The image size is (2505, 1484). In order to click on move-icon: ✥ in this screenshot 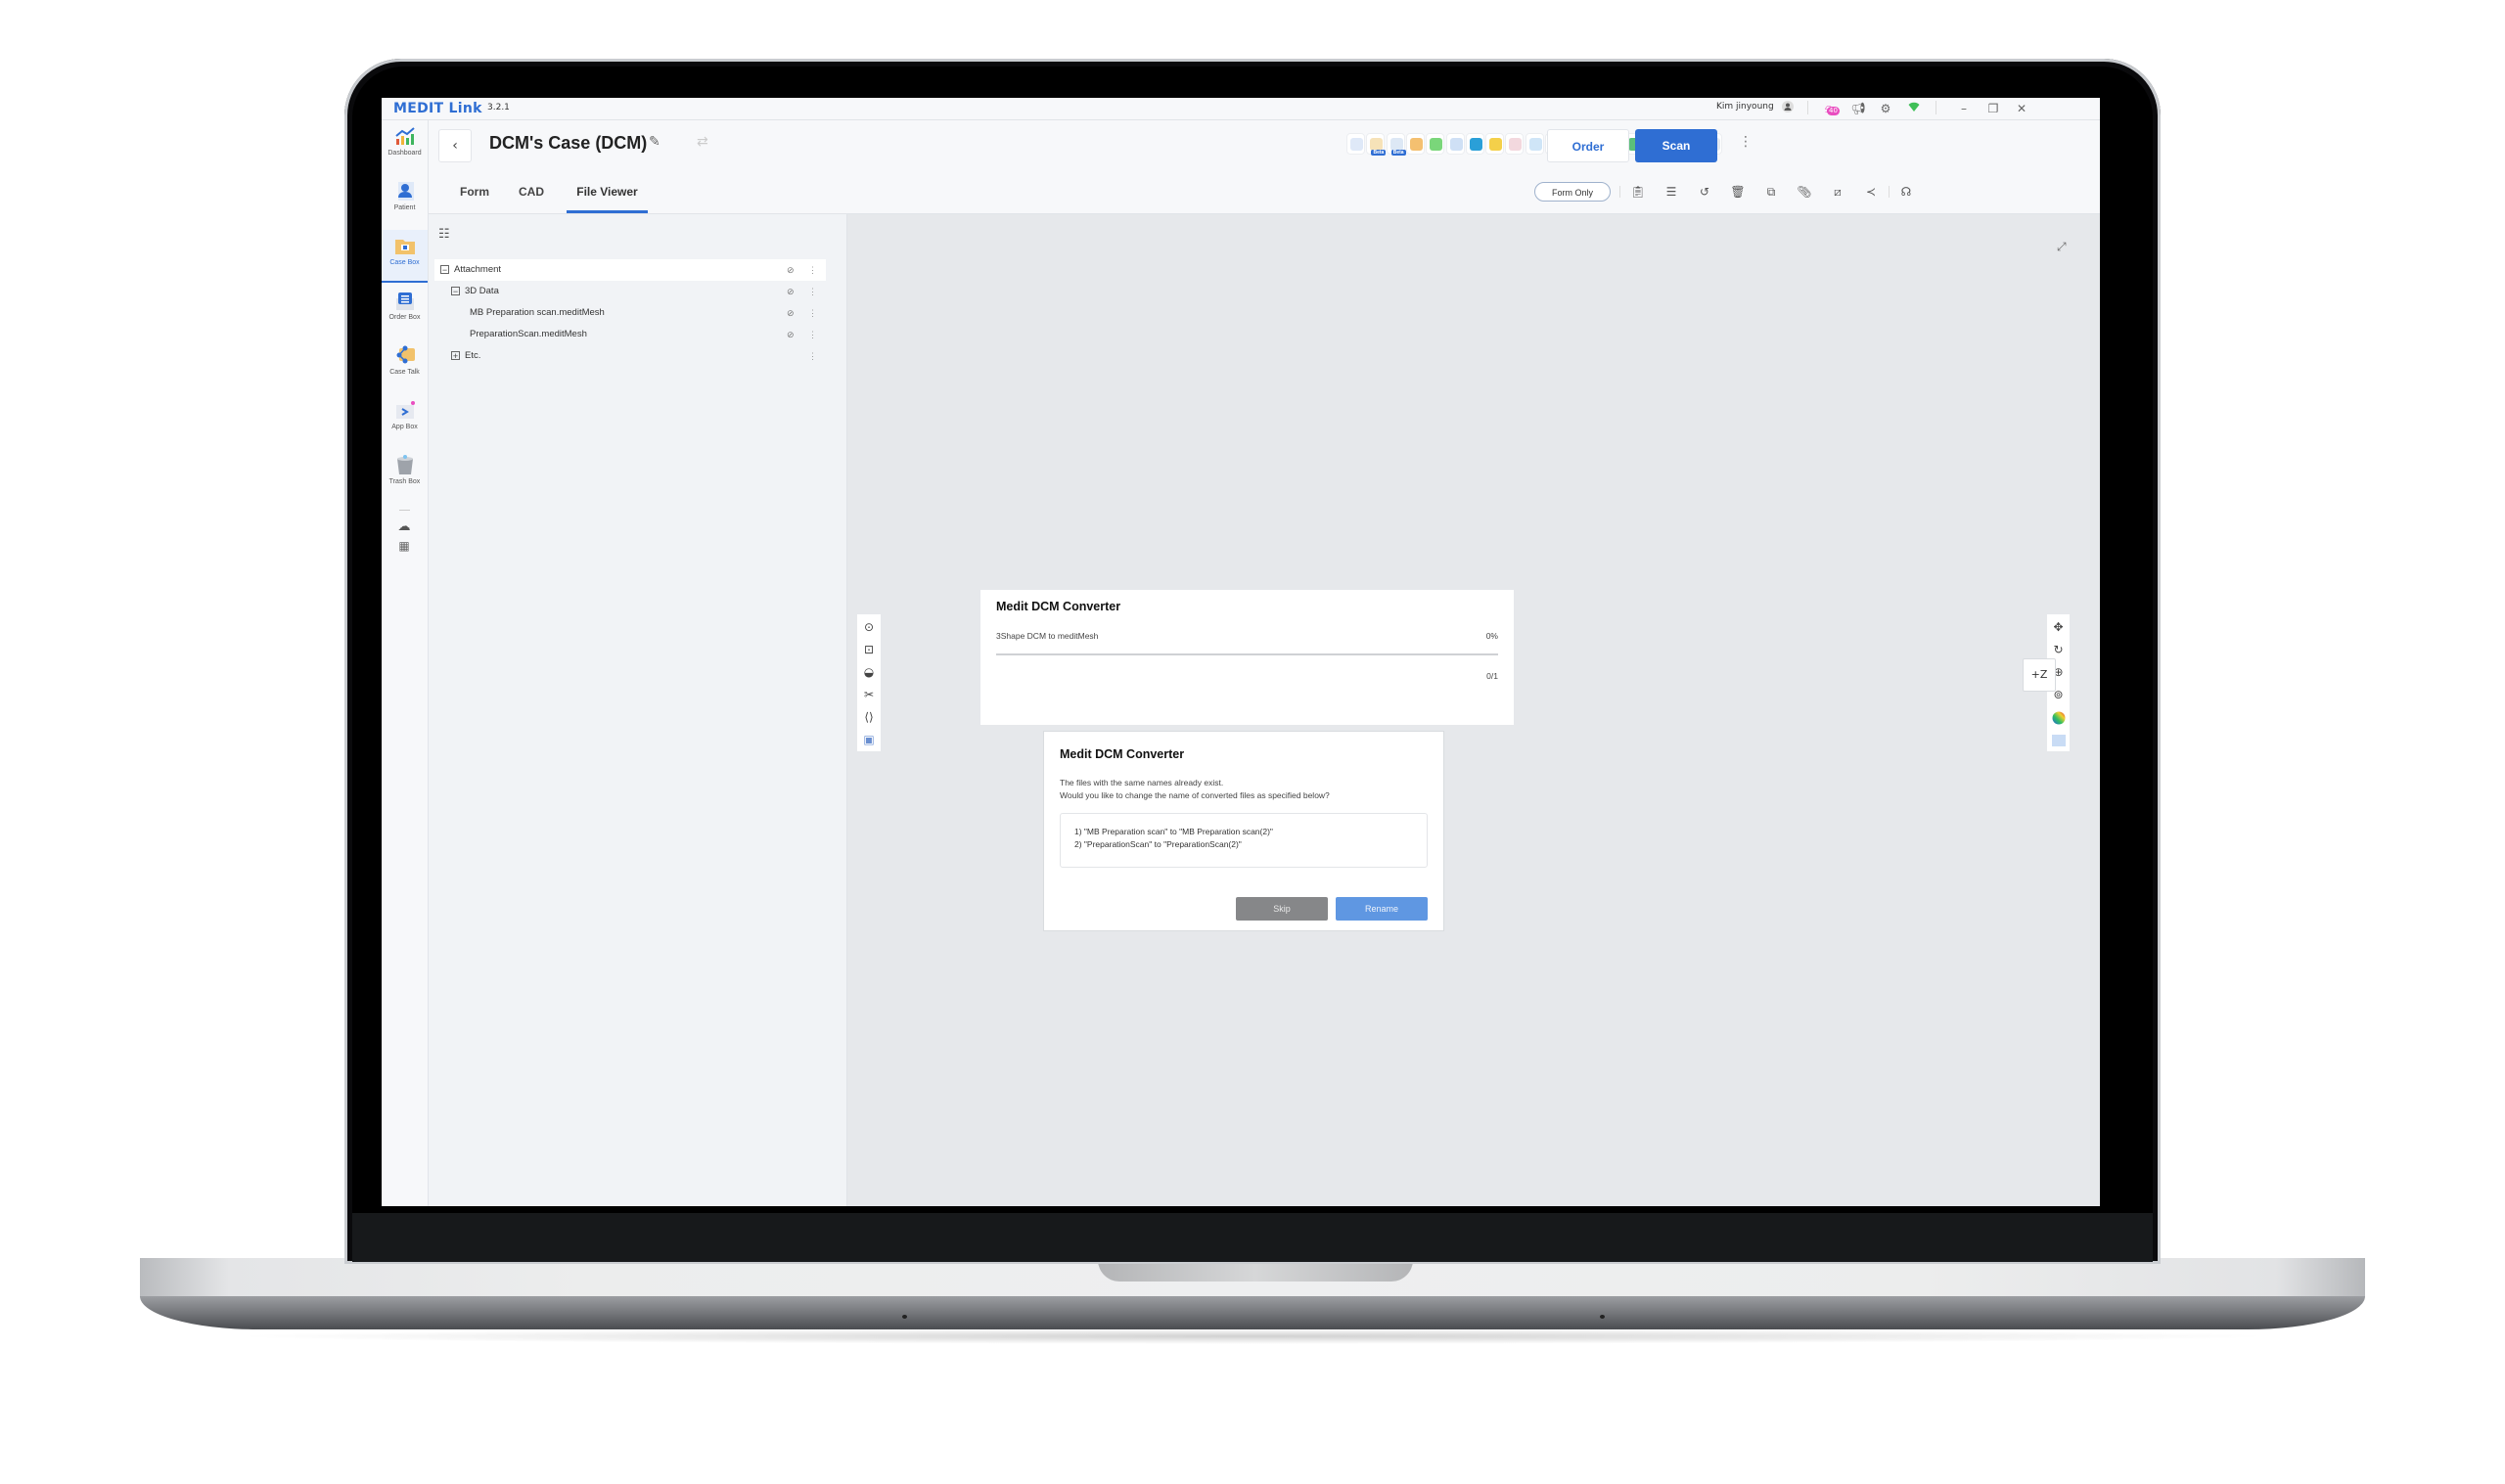, I will do `click(2058, 627)`.